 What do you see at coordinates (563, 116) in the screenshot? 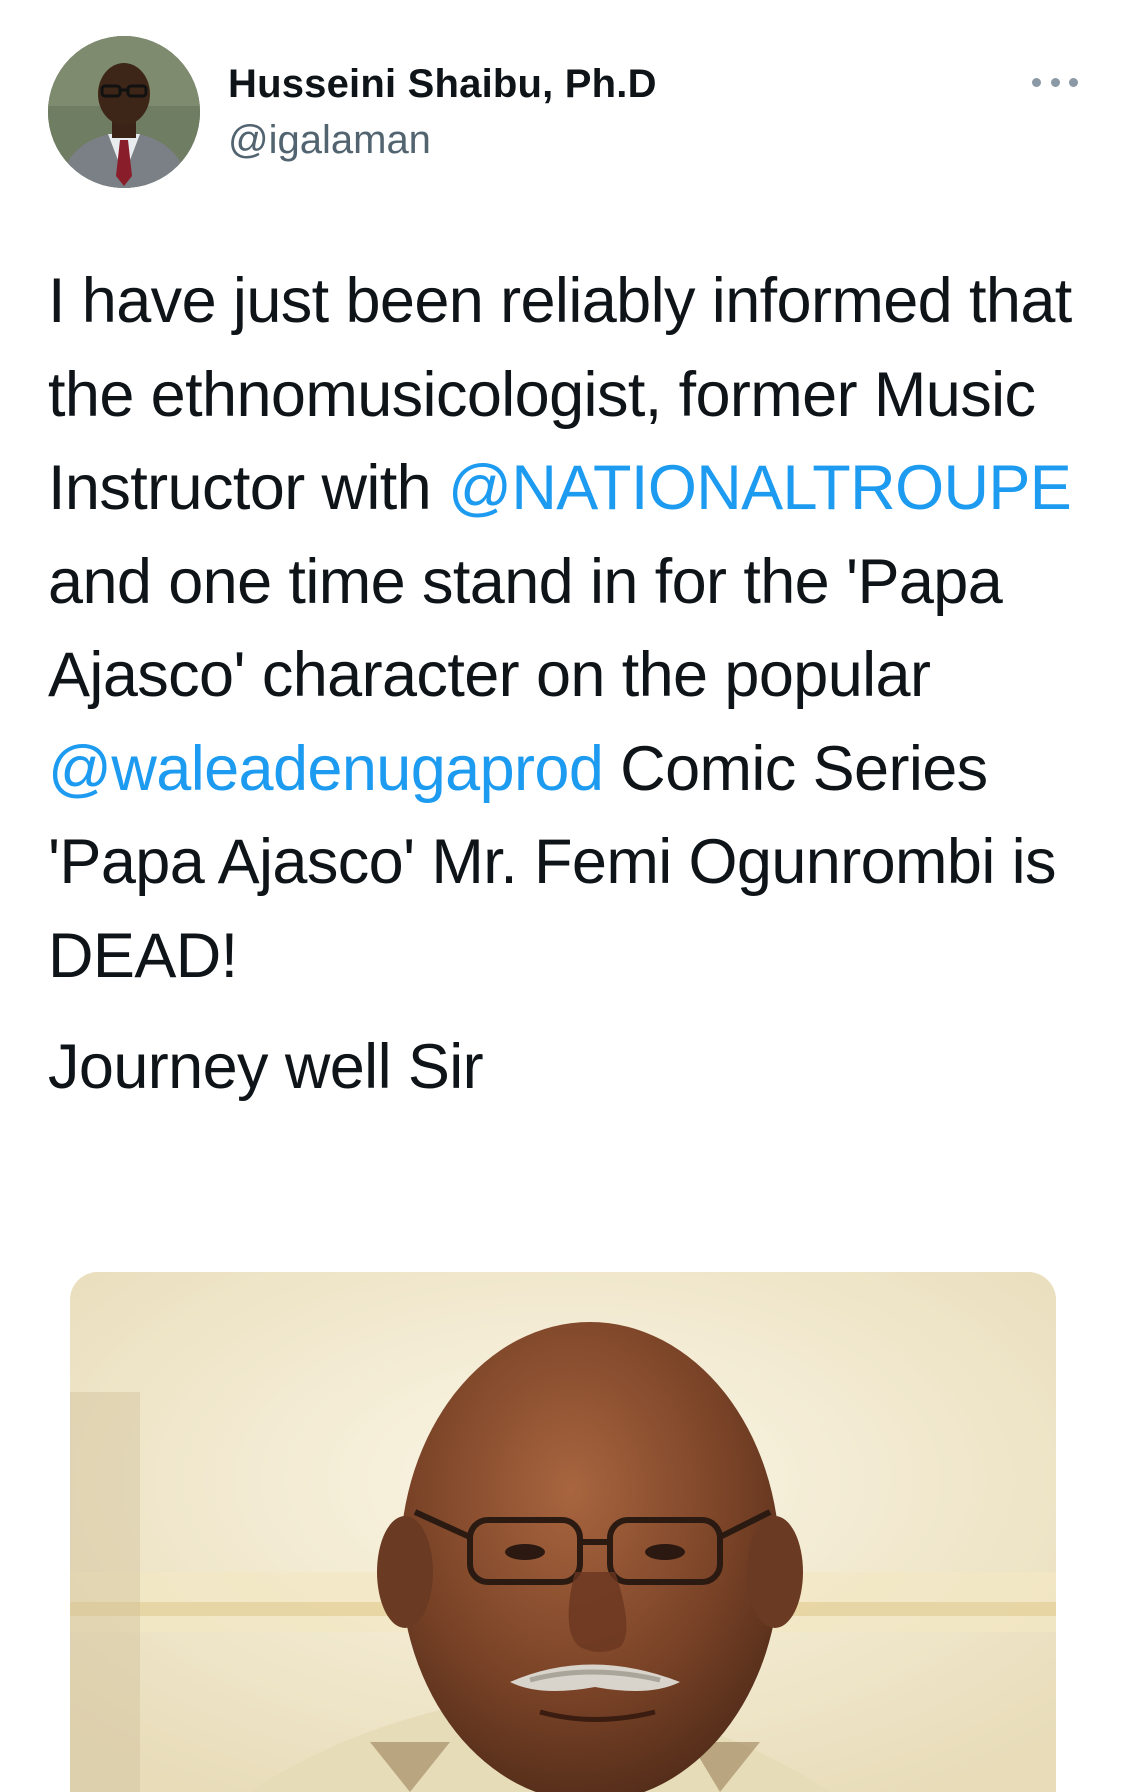
I see `tweet-header: Husseini Shaibu, Ph.D @igalaman` at bounding box center [563, 116].